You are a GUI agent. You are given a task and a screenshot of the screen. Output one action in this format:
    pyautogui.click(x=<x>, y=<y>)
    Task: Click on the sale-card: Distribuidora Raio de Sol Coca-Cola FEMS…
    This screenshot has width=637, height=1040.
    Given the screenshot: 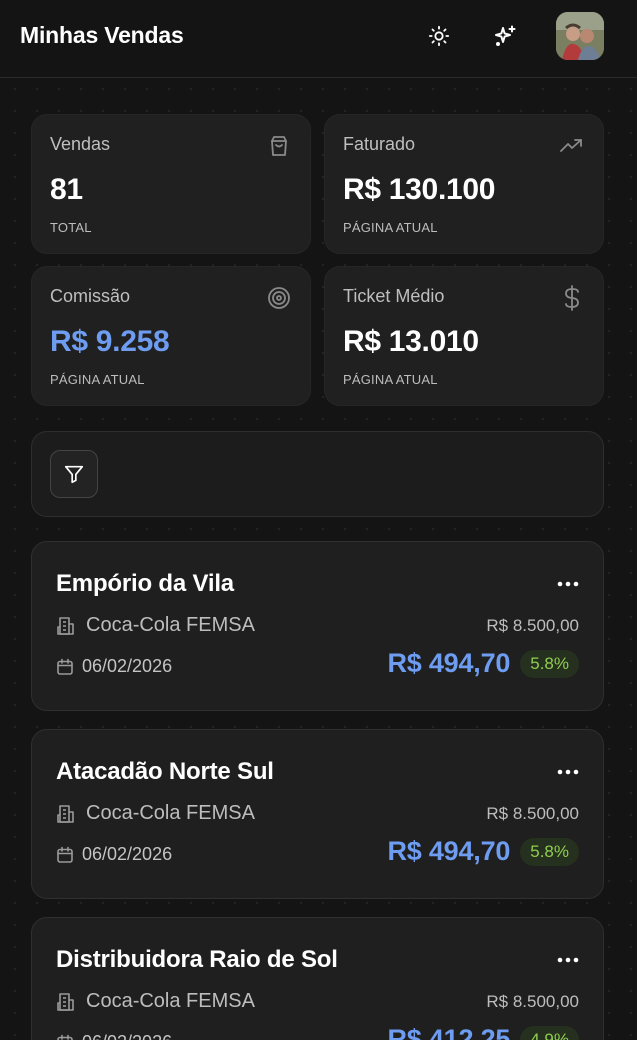 What is the action you would take?
    pyautogui.click(x=317, y=978)
    